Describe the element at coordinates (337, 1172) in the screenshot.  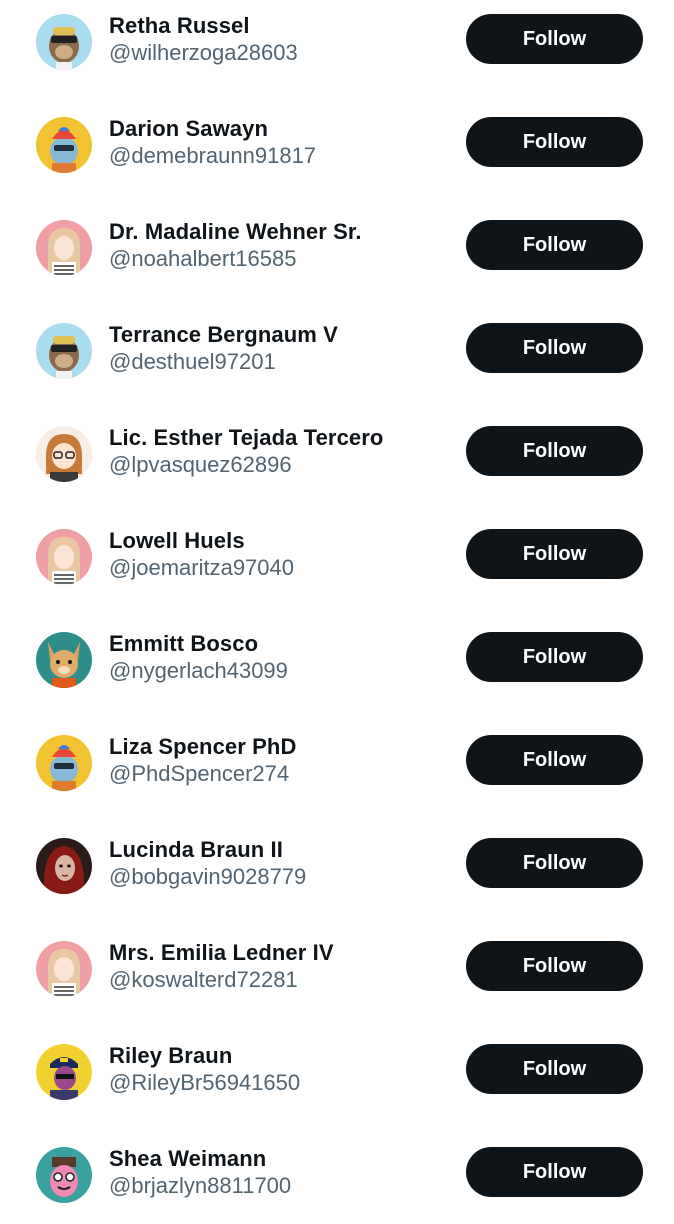
I see `list-item: Shea Weimann @brjazlyn8811700 Follow` at that location.